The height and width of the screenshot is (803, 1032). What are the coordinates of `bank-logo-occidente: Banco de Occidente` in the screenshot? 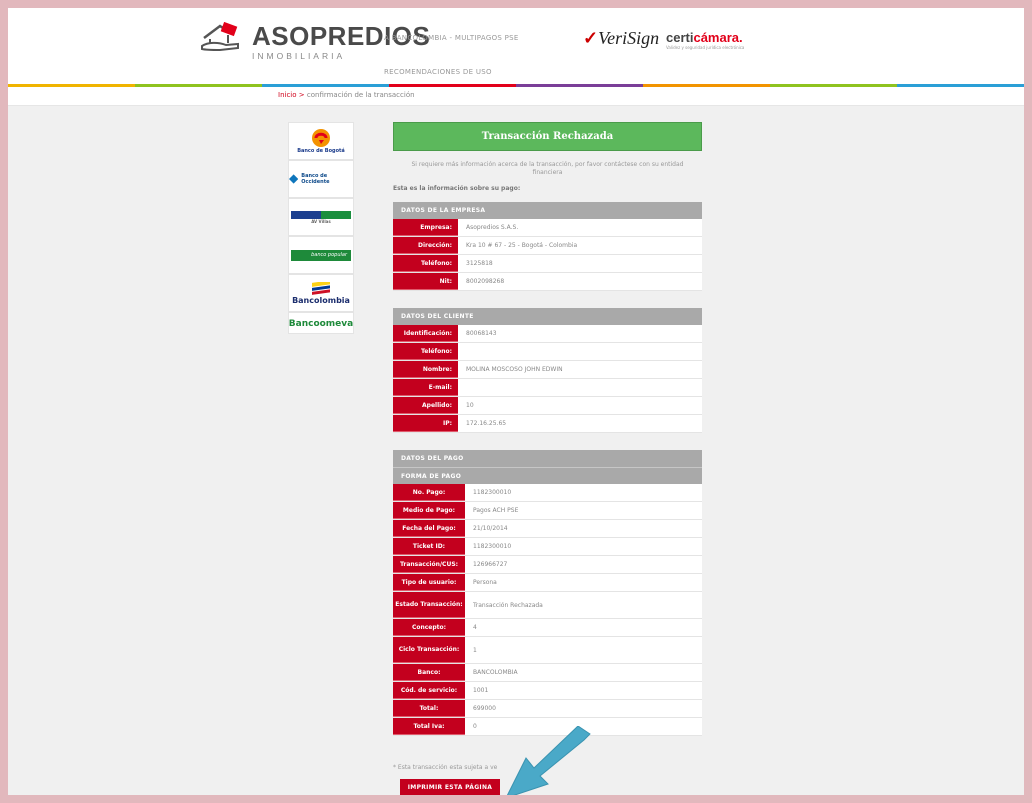 It's located at (321, 179).